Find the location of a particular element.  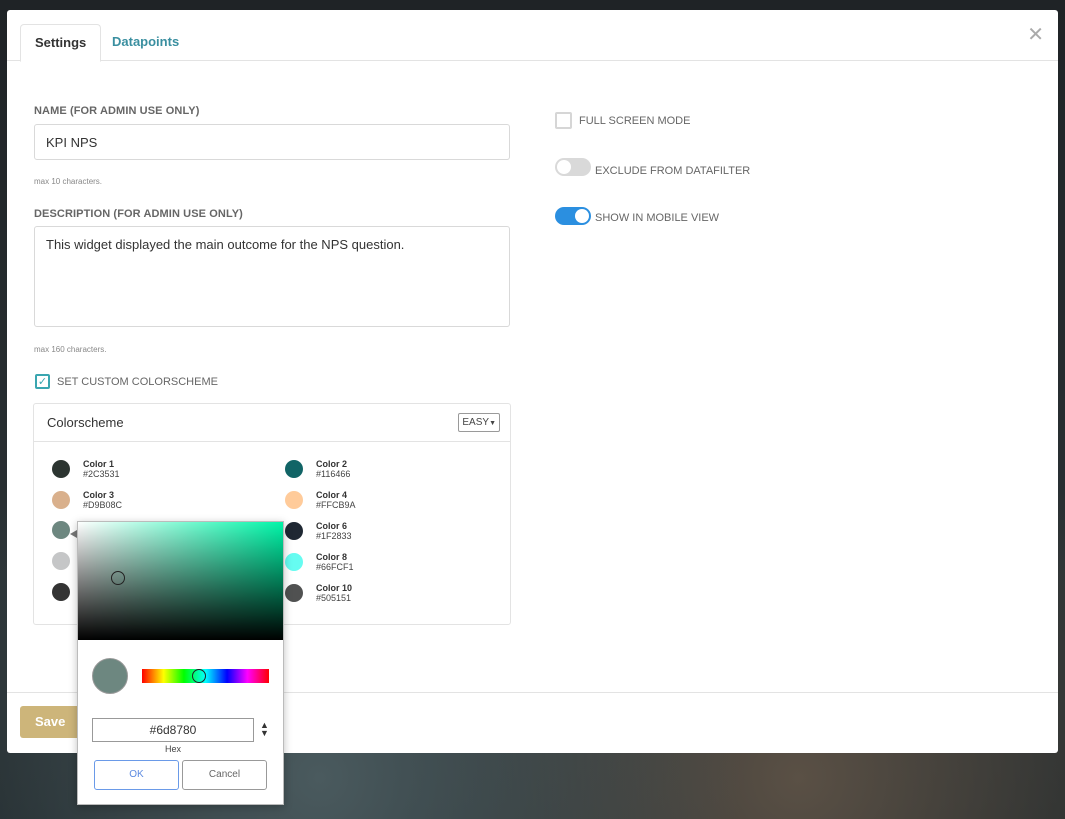

colorscheme-mode-dropdown: EASY▼ is located at coordinates (479, 422).